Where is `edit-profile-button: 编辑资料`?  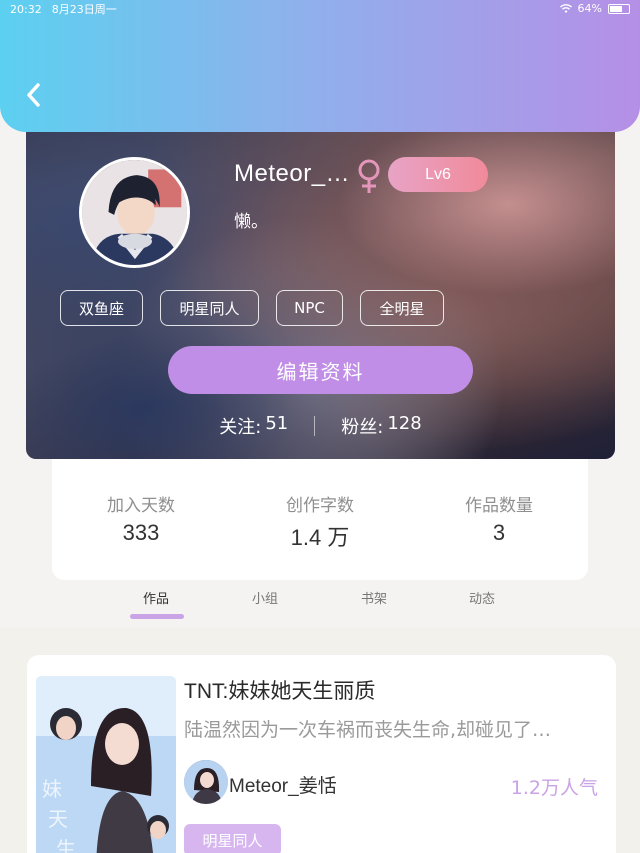 edit-profile-button: 编辑资料 is located at coordinates (320, 370).